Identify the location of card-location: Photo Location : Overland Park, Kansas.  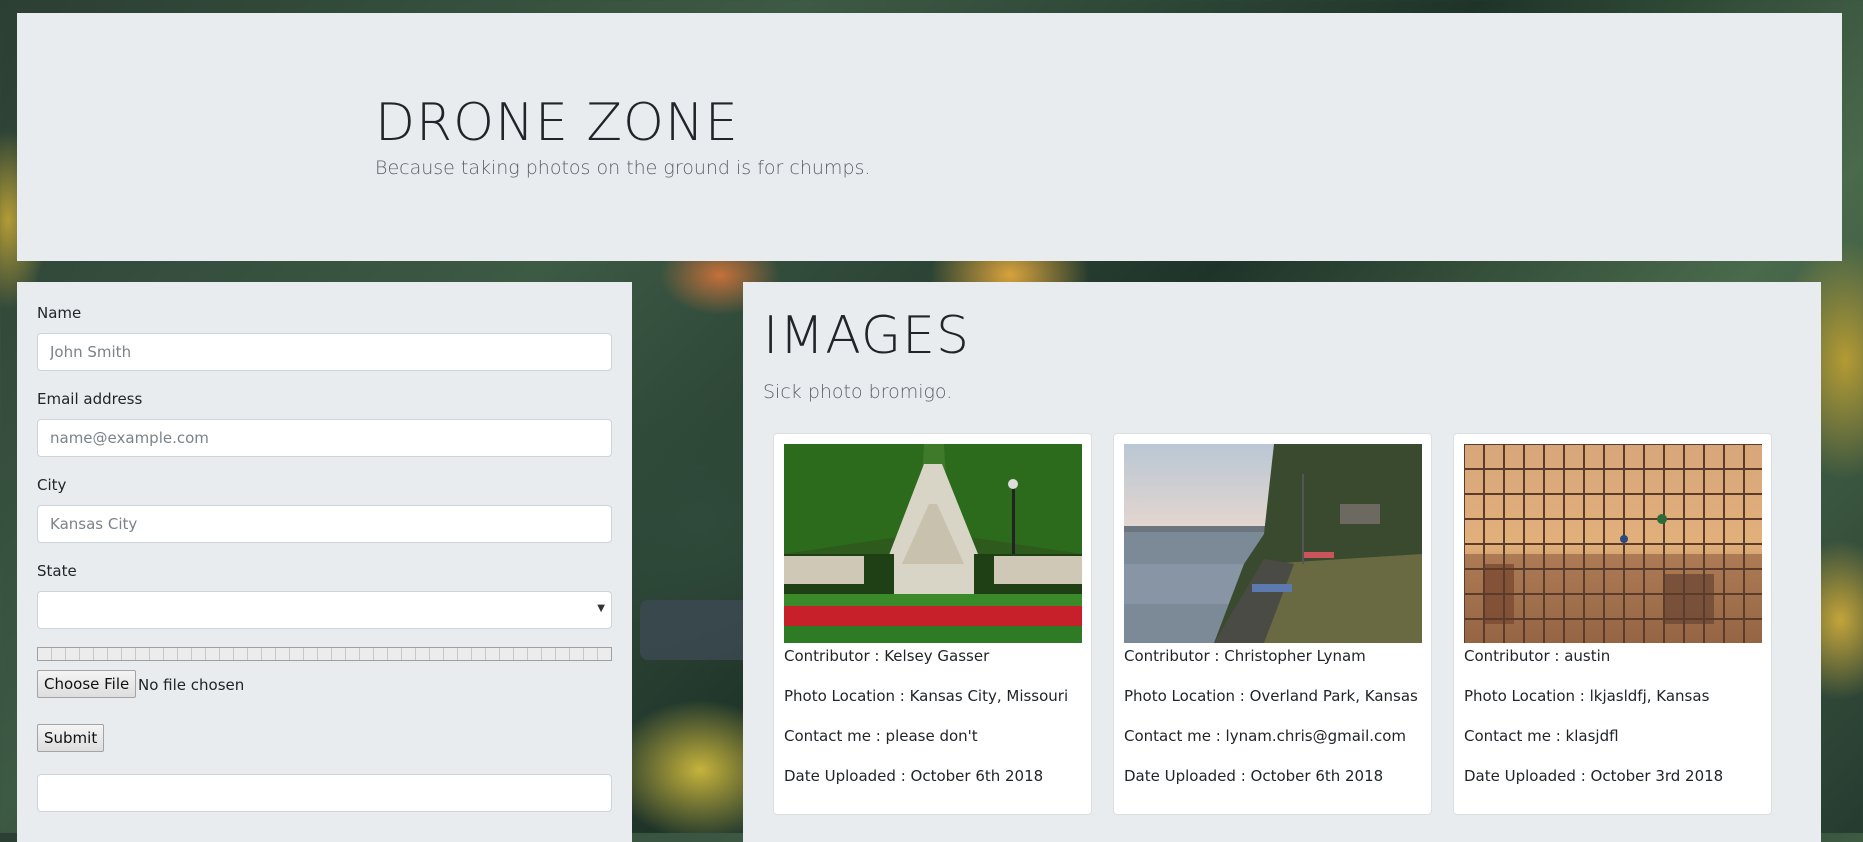
(1271, 696).